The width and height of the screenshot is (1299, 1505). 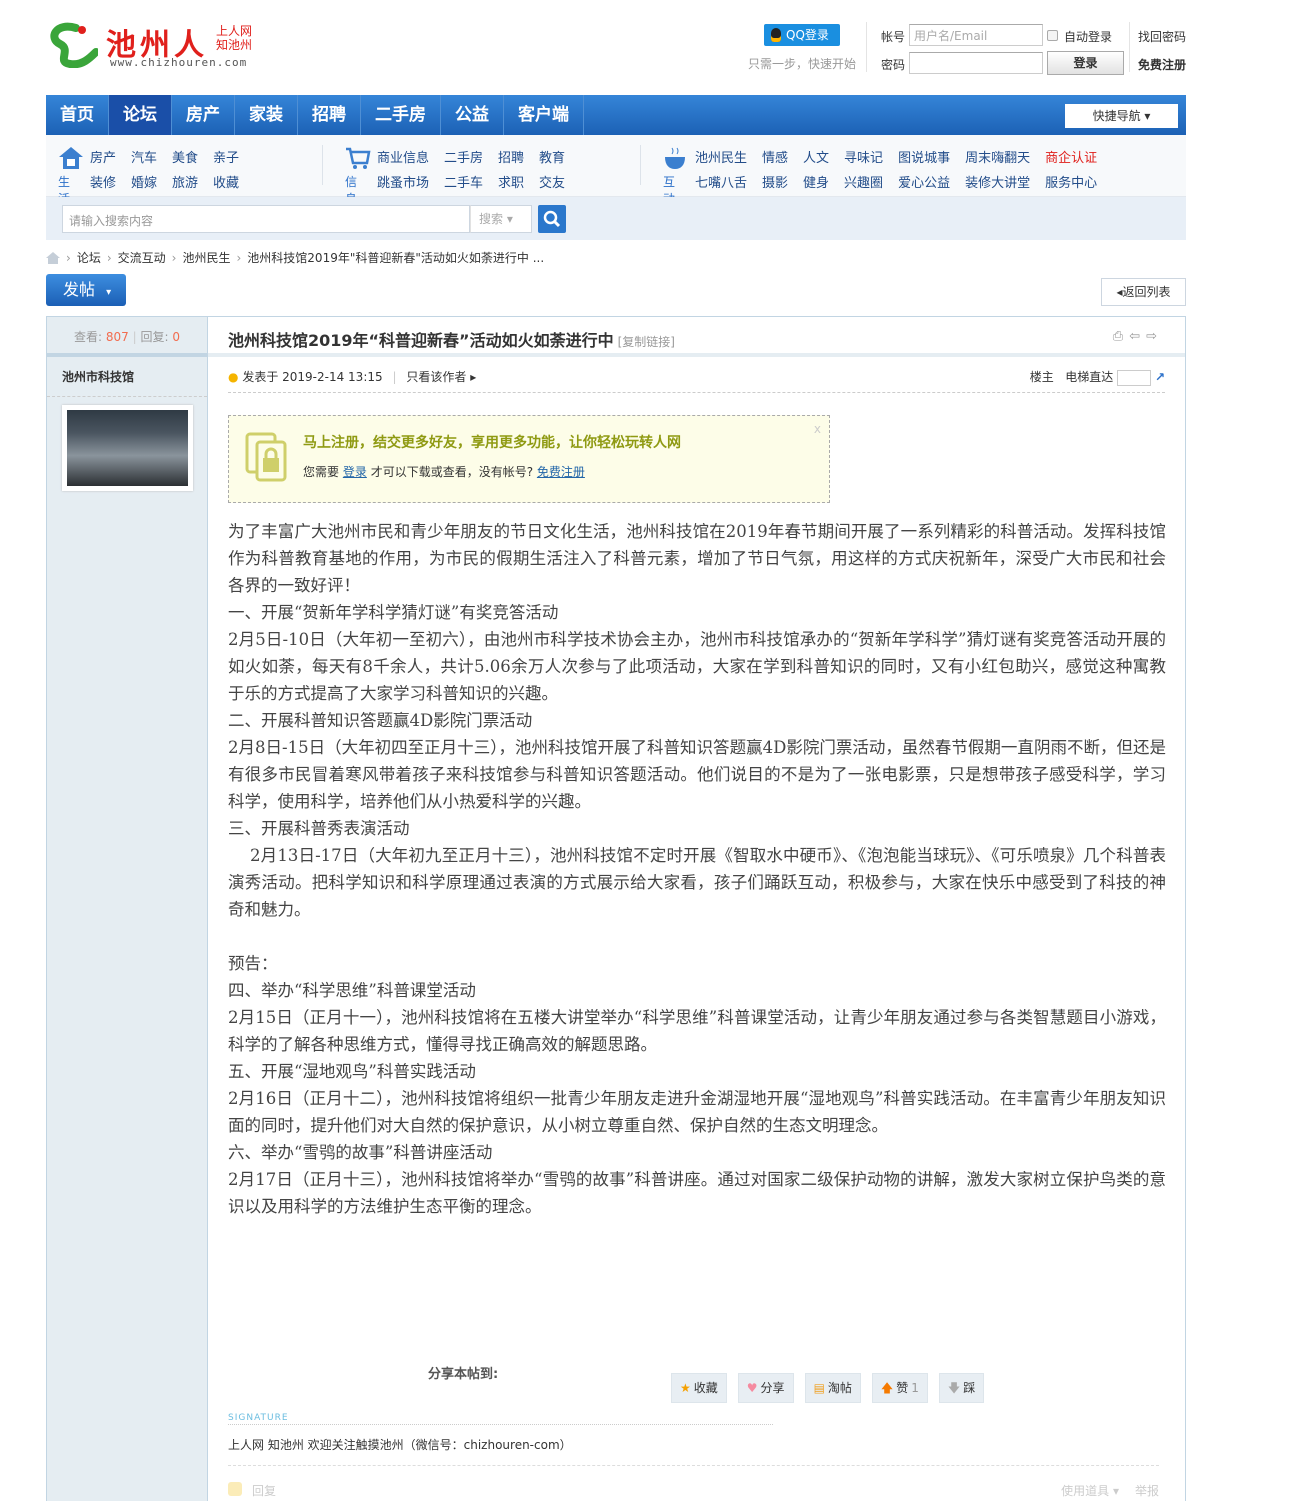 I want to click on avatar, so click(x=127, y=448).